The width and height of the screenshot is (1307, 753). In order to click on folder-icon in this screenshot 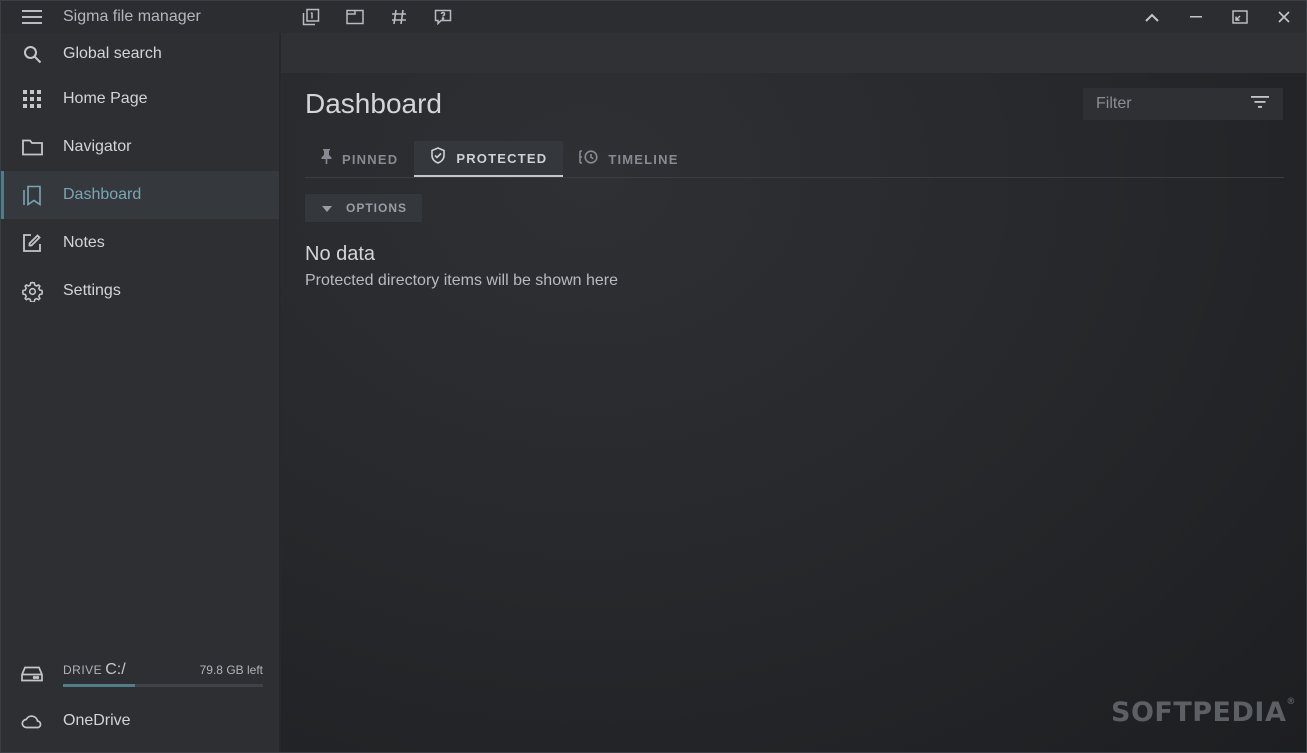, I will do `click(32, 147)`.